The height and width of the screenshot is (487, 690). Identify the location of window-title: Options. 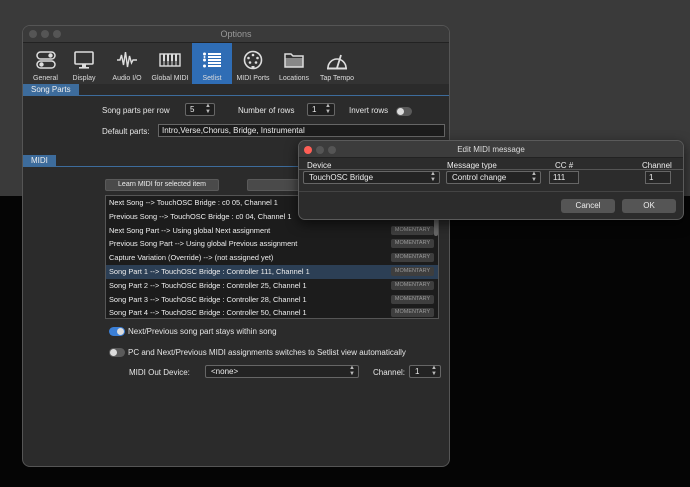
(236, 34).